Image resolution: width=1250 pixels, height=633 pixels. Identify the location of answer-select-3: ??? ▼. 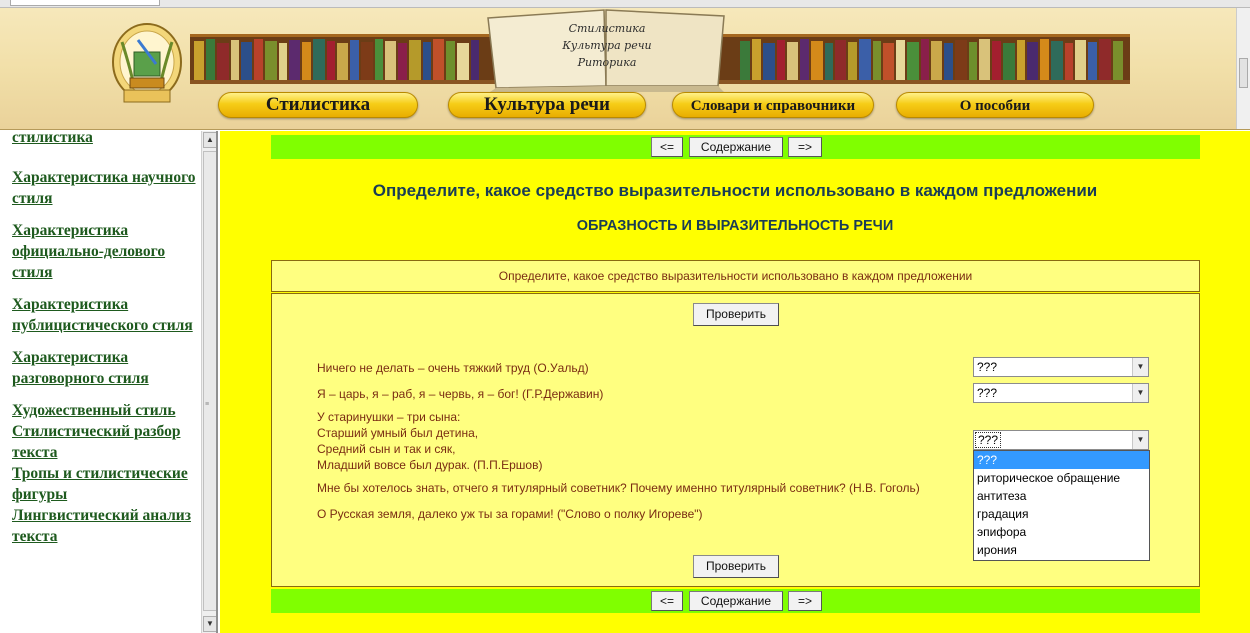
(1061, 440).